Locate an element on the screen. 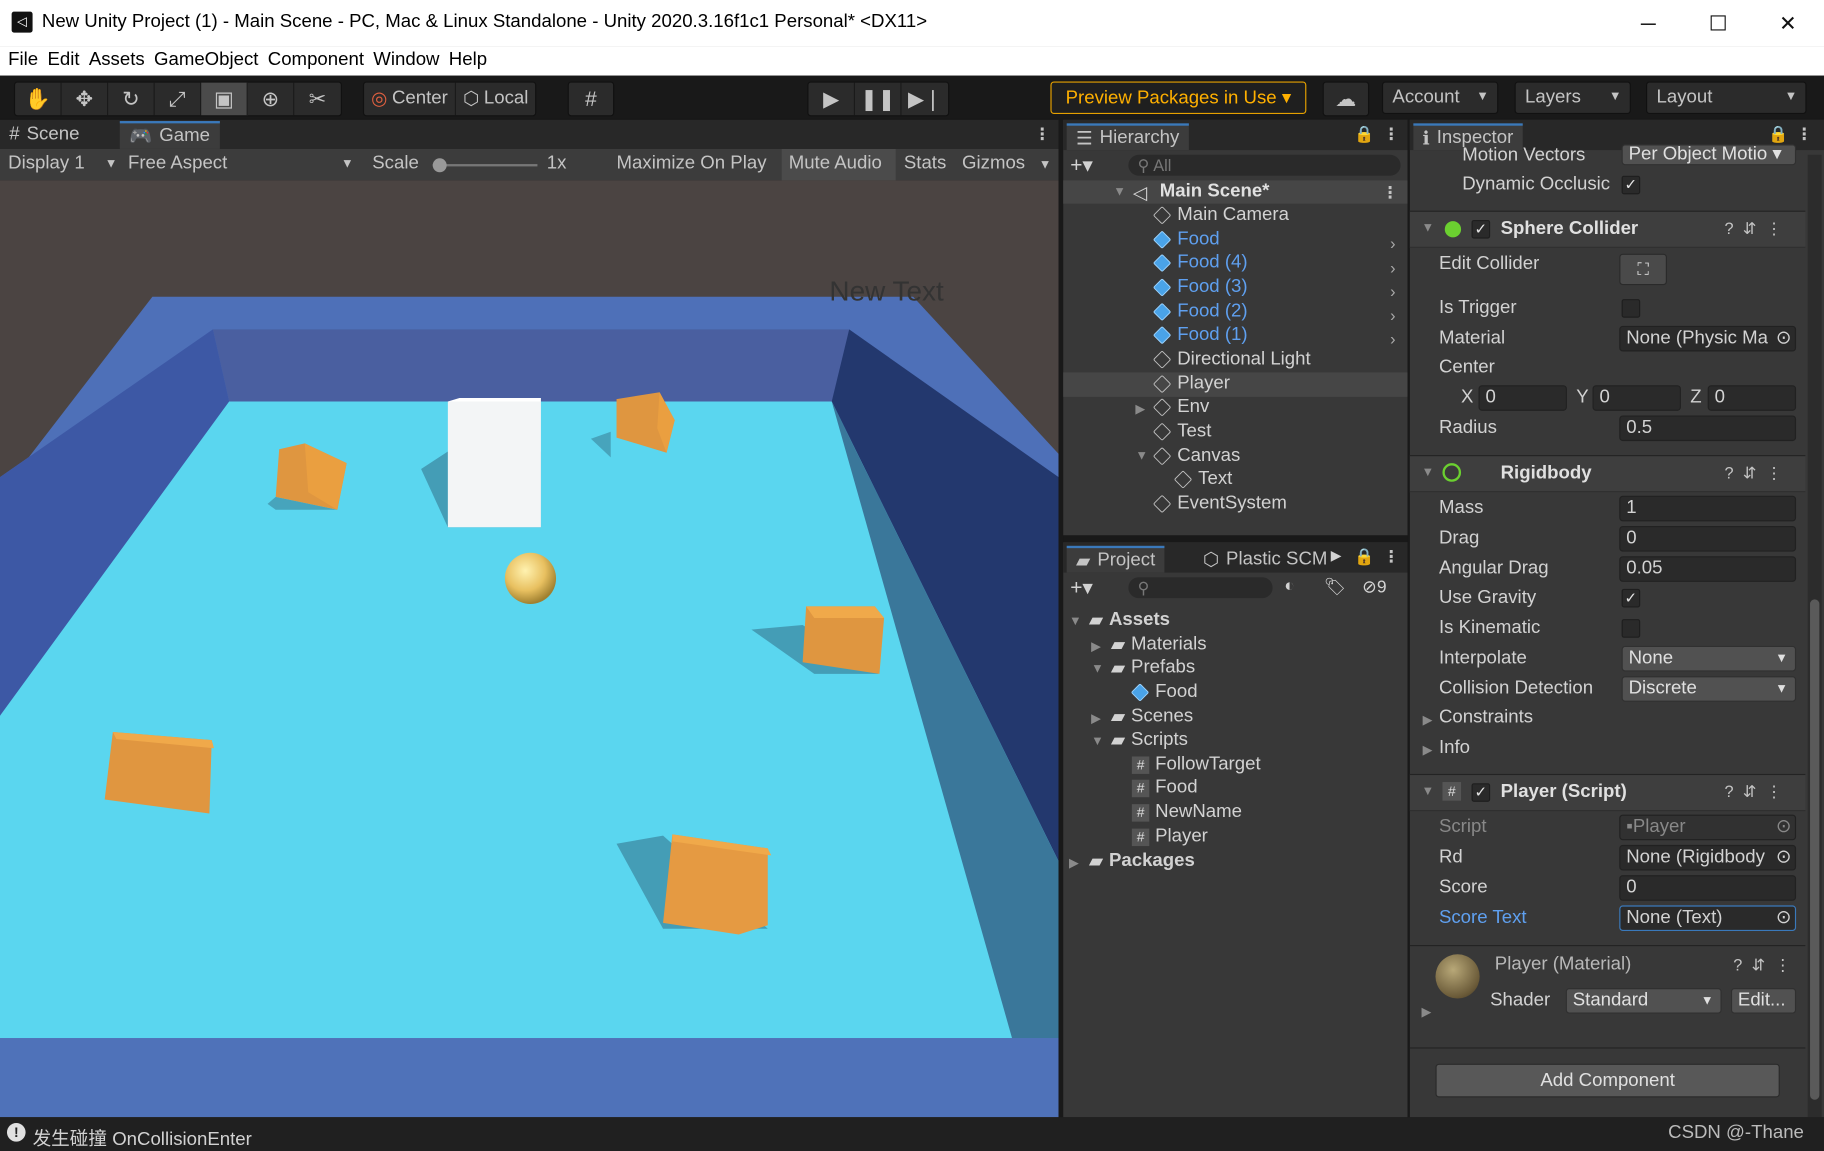 This screenshot has width=1824, height=1151. info-foldout: Info is located at coordinates (1454, 748).